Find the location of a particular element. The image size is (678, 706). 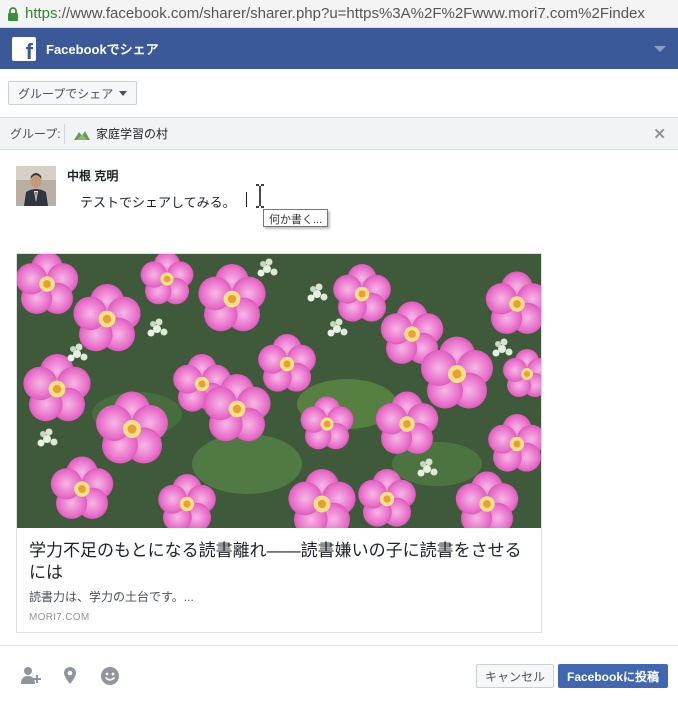

message-input: テストでシェアしてみる。 is located at coordinates (158, 201).